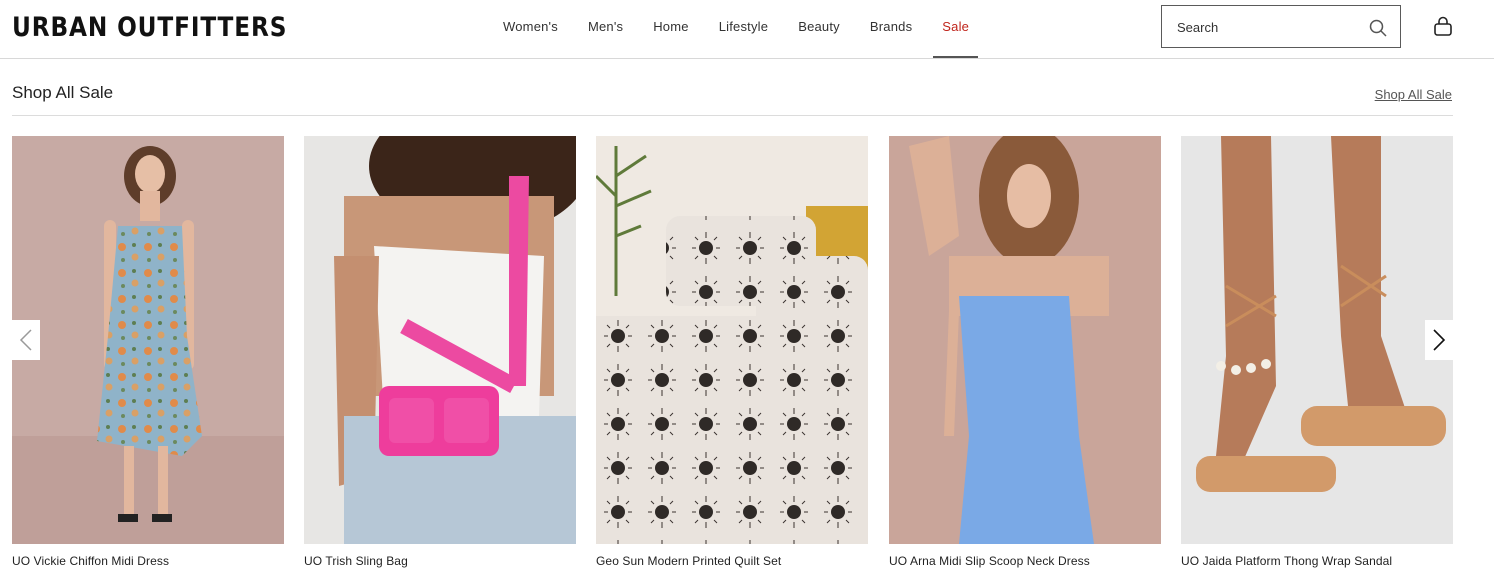  I want to click on product-card: Geo Sun Modern Printed Quilt Set, so click(732, 352).